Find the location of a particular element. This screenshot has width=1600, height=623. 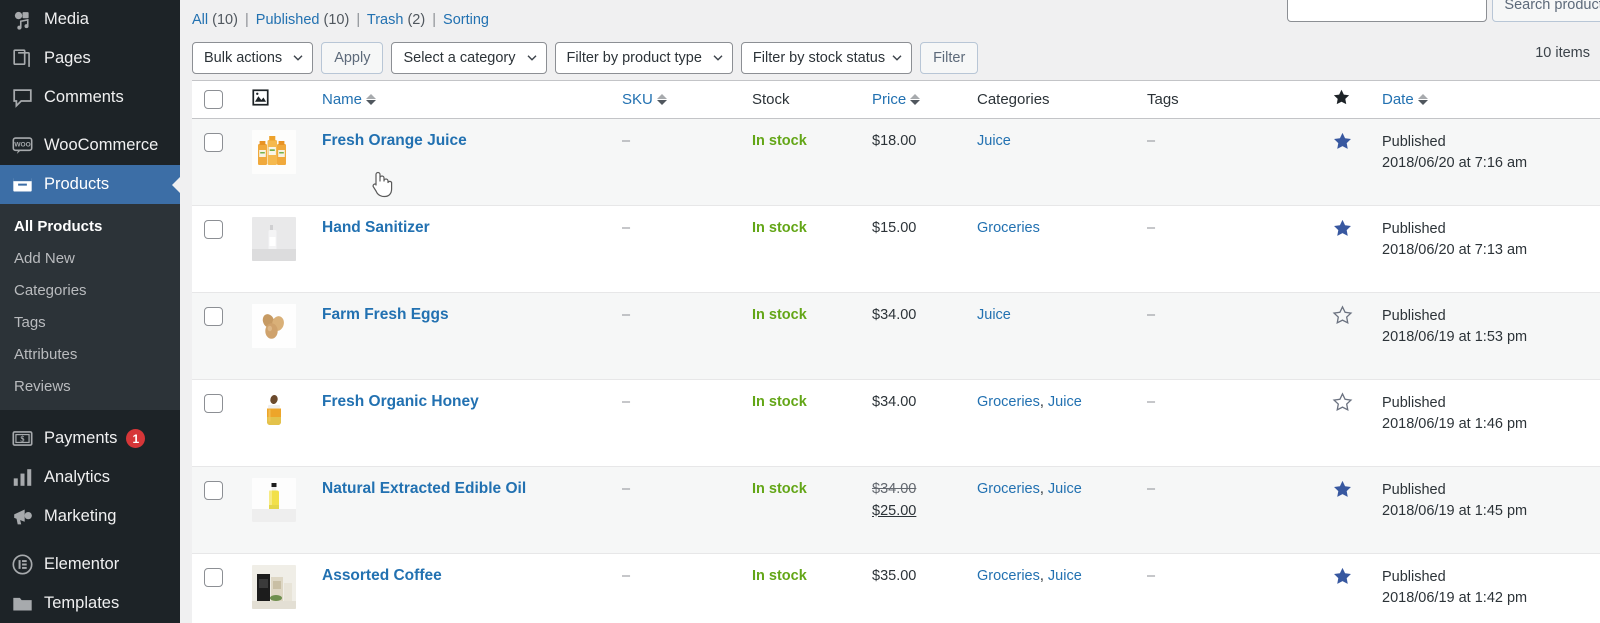

cell-price: $15.00 is located at coordinates (924, 249).